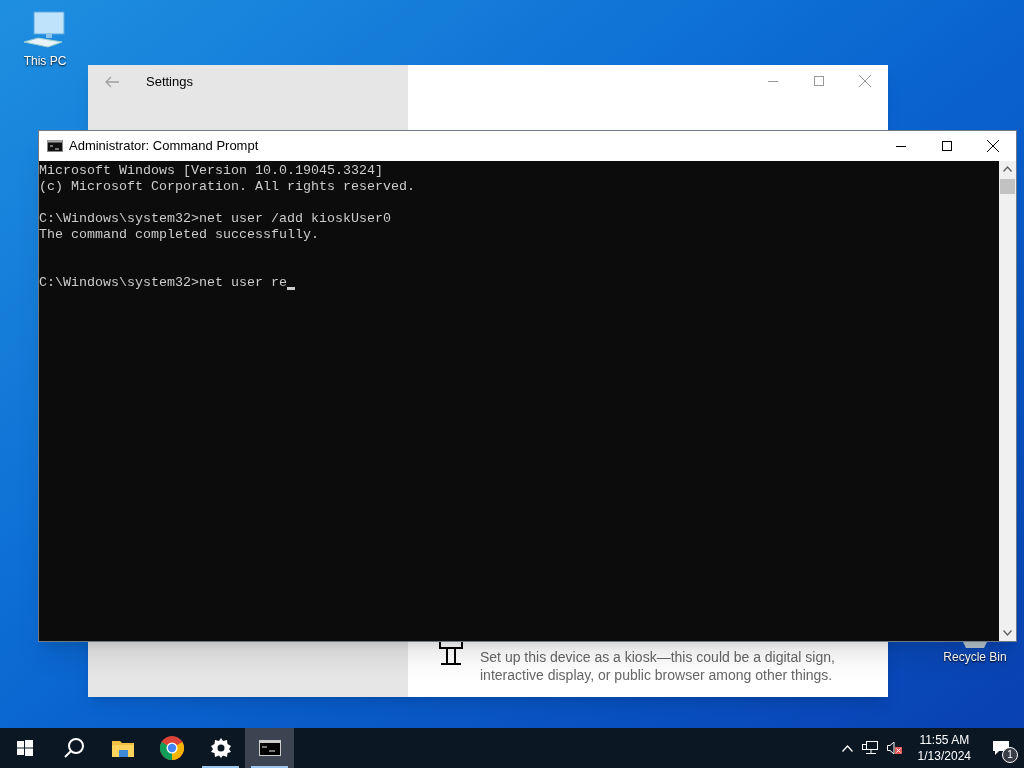 The width and height of the screenshot is (1024, 768). What do you see at coordinates (211, 171) in the screenshot?
I see `console-line: Microsoft Windows [Version 10.0.19045.3324]` at bounding box center [211, 171].